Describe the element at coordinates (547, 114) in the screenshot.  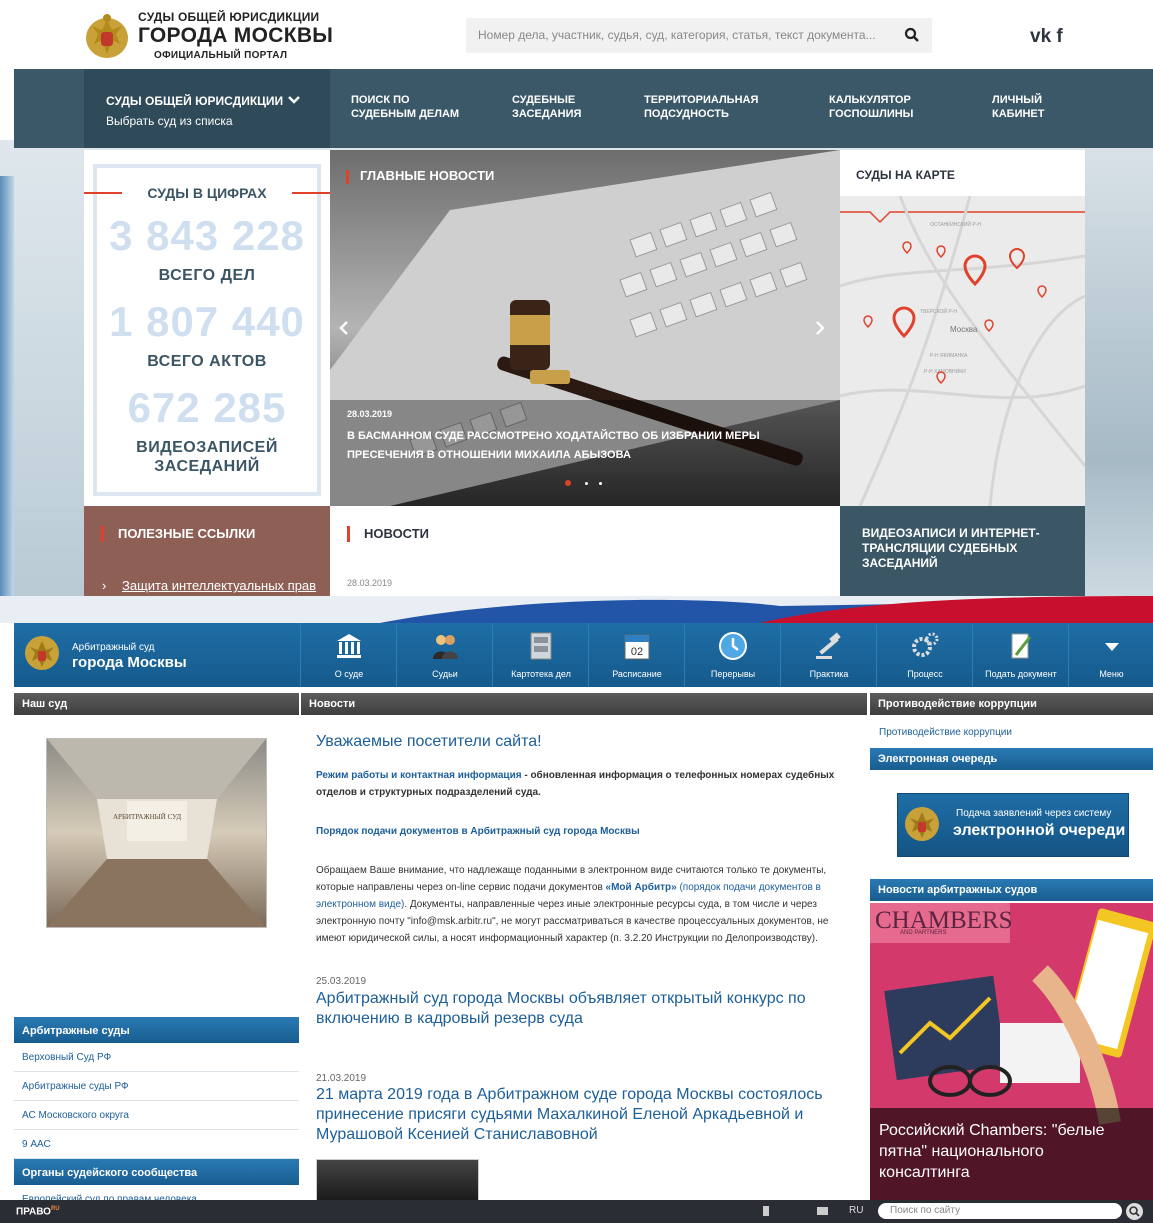
I see `nav-label: ЗАСЕДАНИЯ` at that location.